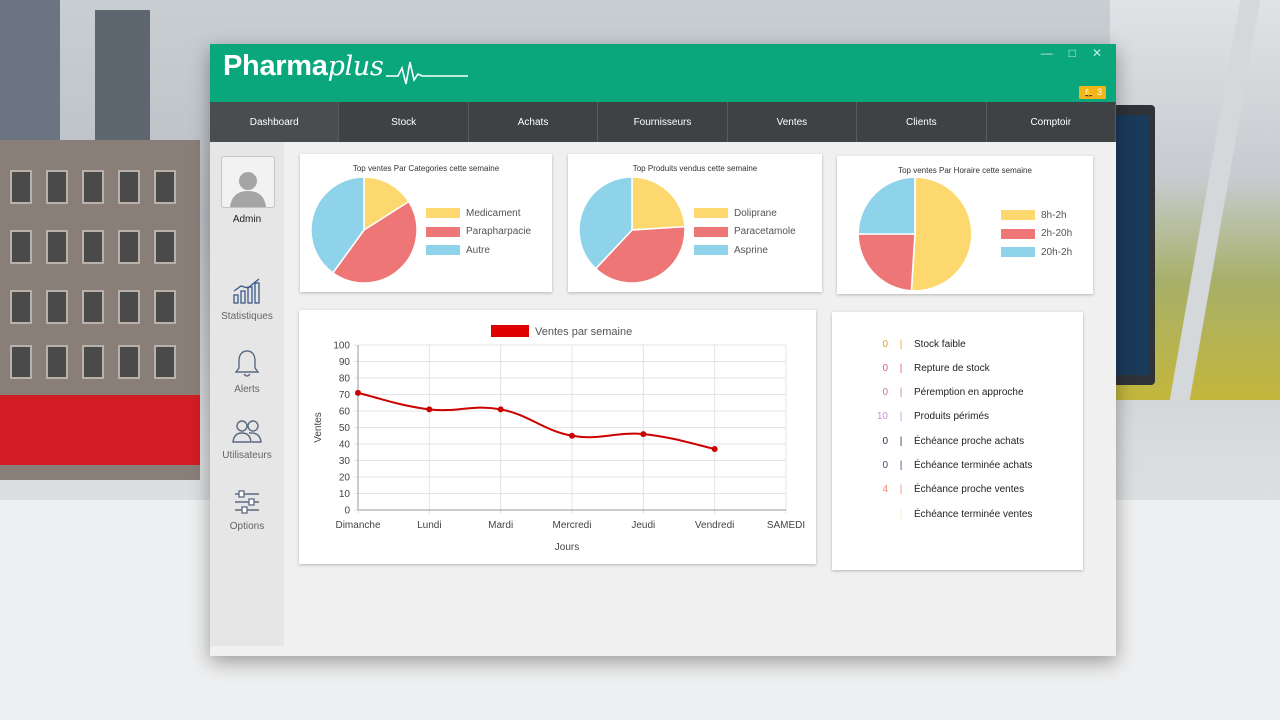 This screenshot has width=1280, height=720. What do you see at coordinates (786, 525) in the screenshot?
I see `x-tick-label: SAMEDI` at bounding box center [786, 525].